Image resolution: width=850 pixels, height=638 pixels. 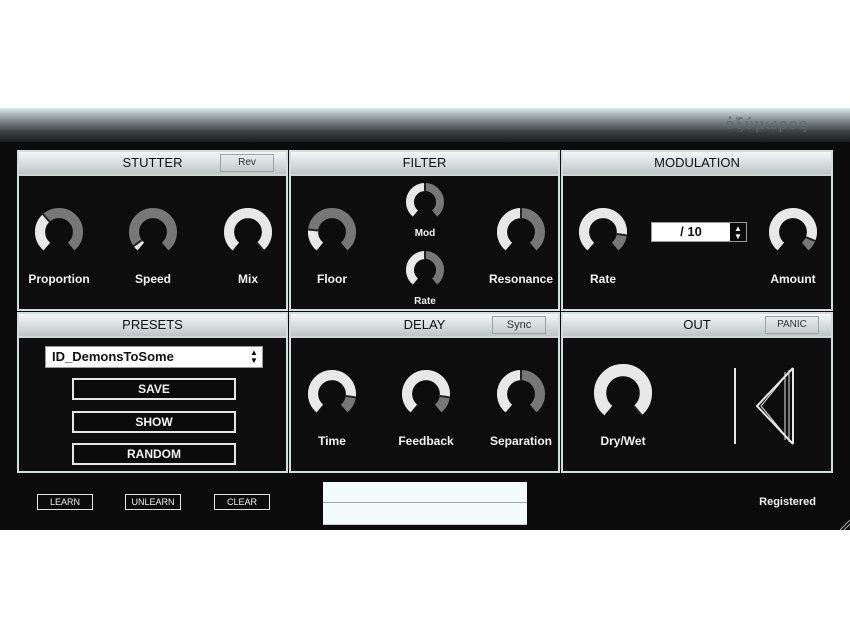 What do you see at coordinates (793, 279) in the screenshot?
I see `amount-label: Amount` at bounding box center [793, 279].